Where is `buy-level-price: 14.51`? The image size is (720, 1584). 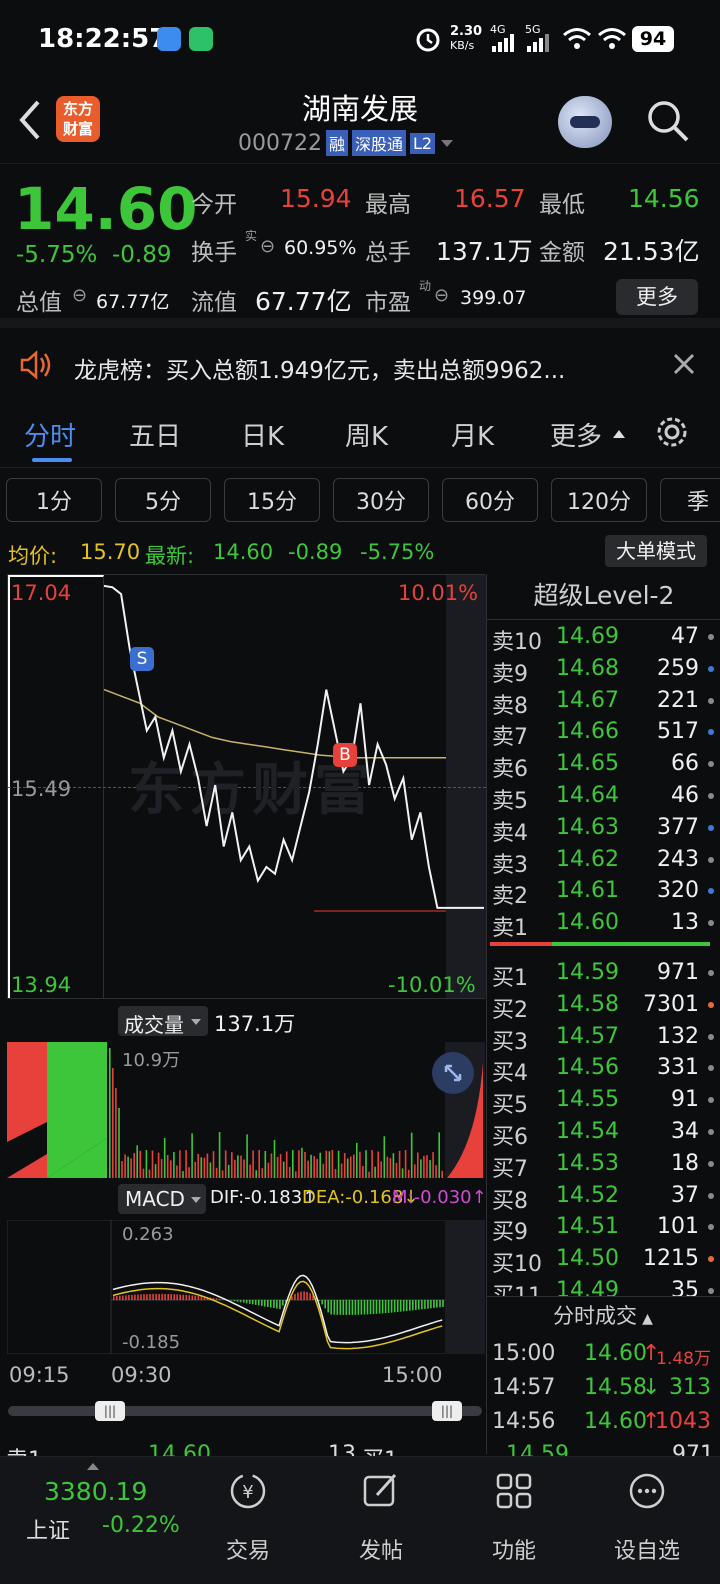 buy-level-price: 14.51 is located at coordinates (587, 1227).